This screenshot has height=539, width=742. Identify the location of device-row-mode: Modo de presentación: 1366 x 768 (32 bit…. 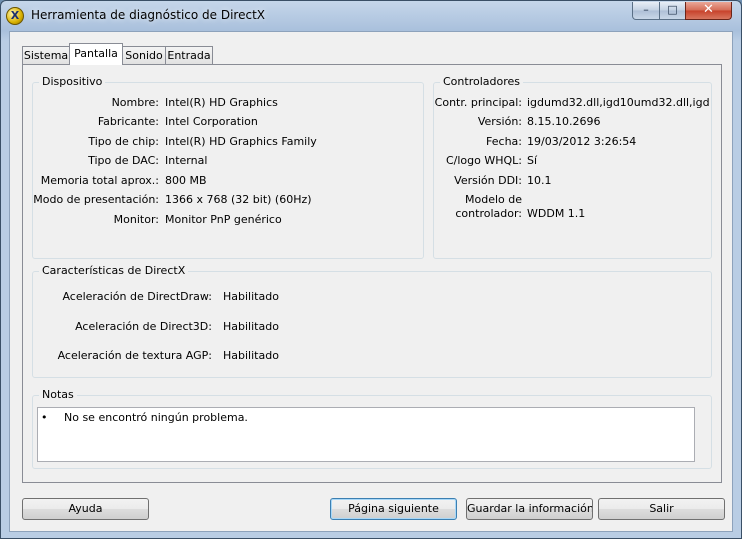
(229, 200).